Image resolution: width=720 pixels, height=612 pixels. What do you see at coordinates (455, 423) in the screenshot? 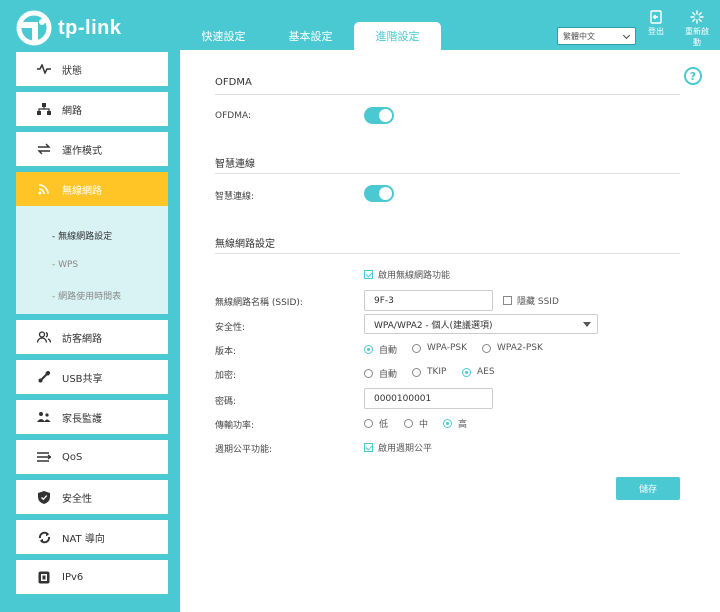
I see `power-radio-high: 高` at bounding box center [455, 423].